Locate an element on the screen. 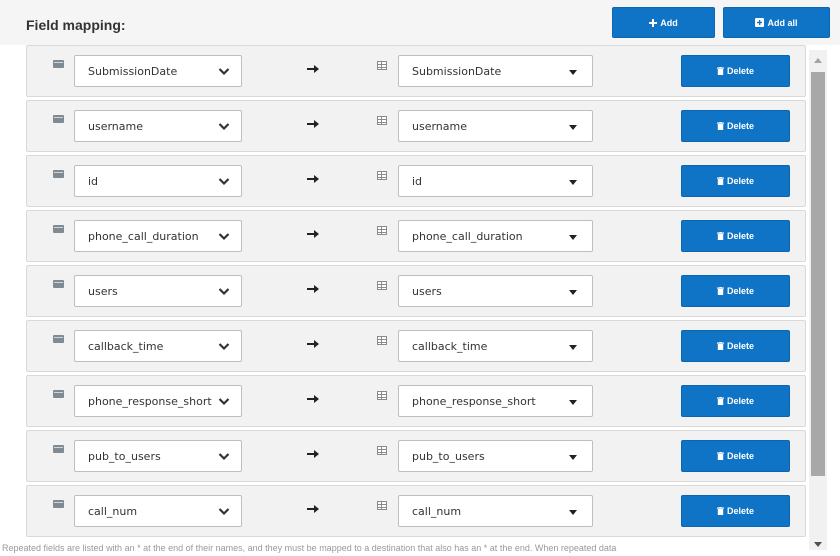  source-field-select: phone_response_short is located at coordinates (158, 401).